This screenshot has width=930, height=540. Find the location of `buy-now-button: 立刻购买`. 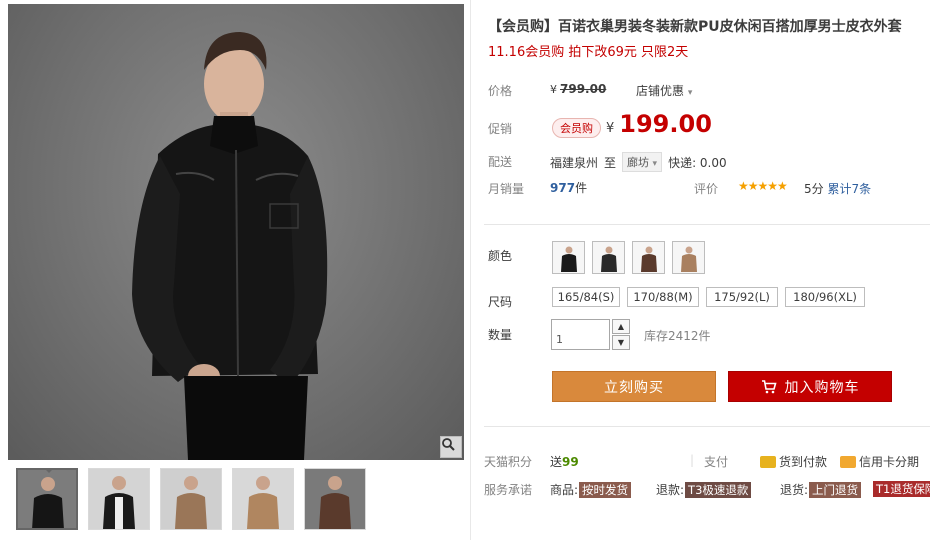

buy-now-button: 立刻购买 is located at coordinates (634, 386).